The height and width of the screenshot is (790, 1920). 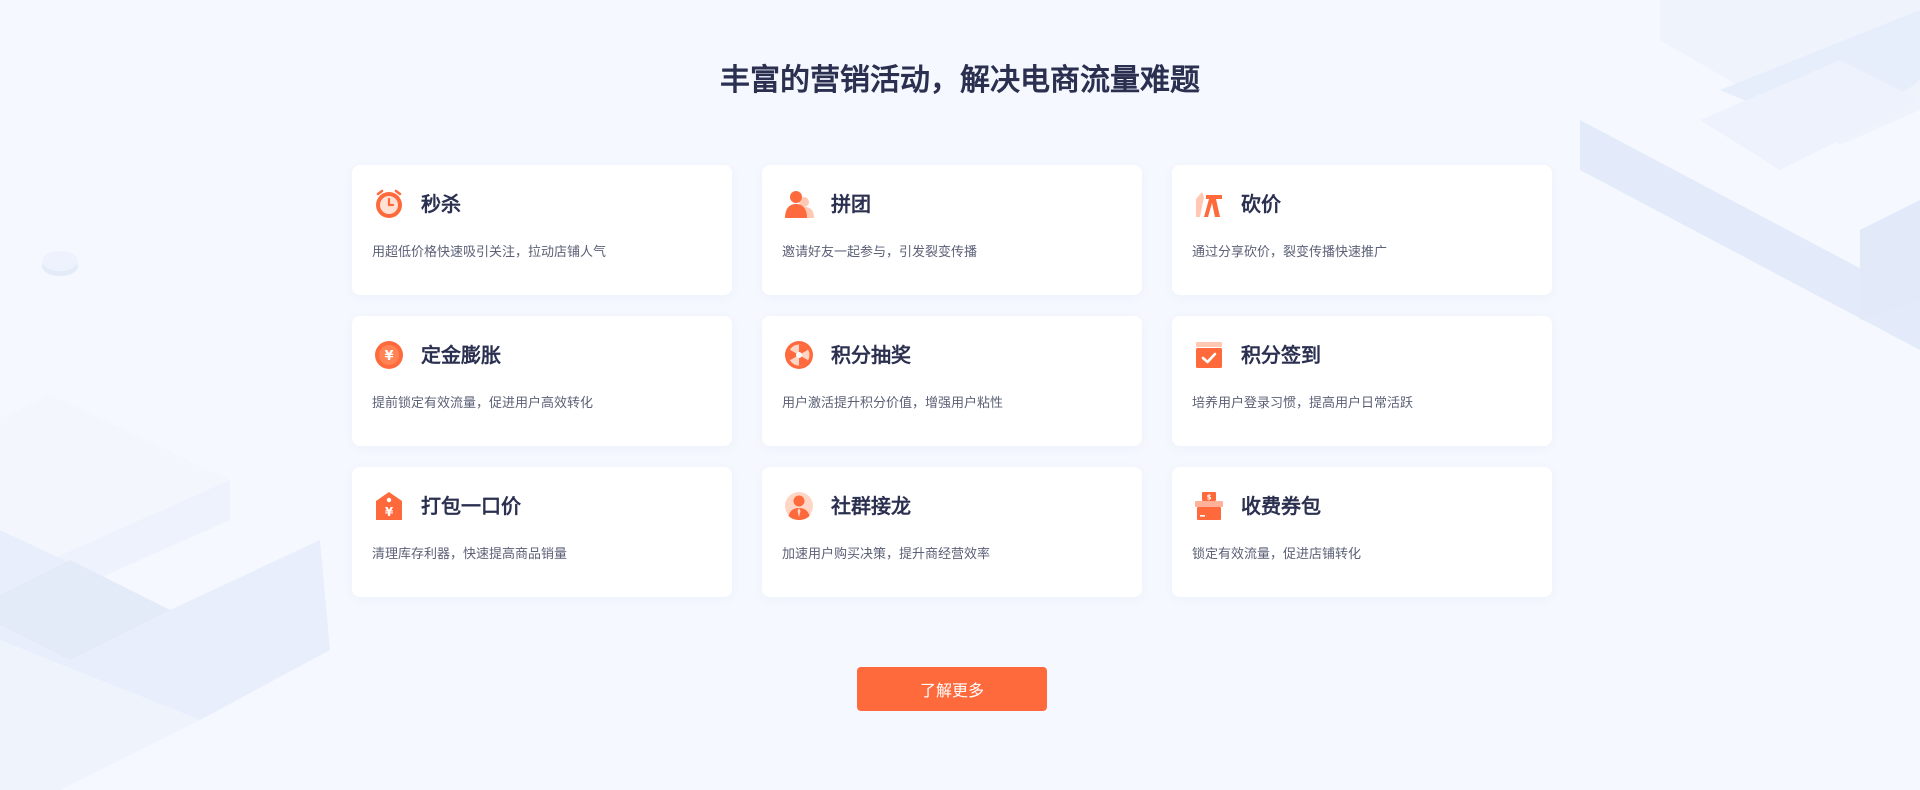 I want to click on activity-card-deposit: ¥ 定金膨胀 提前锁定有效流量，促进用户高效转化, so click(x=542, y=381).